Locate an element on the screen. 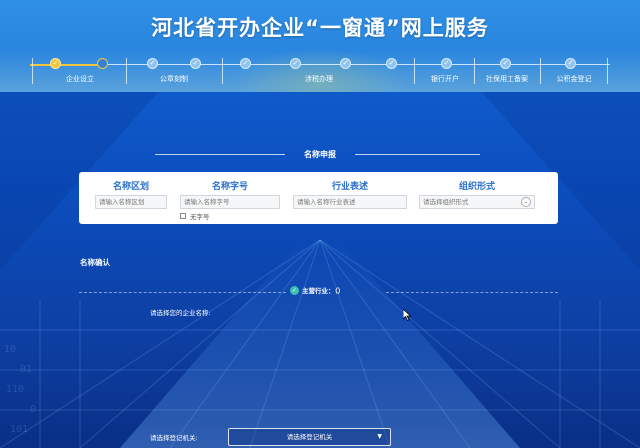  section-header: 名称申报 is located at coordinates (320, 155).